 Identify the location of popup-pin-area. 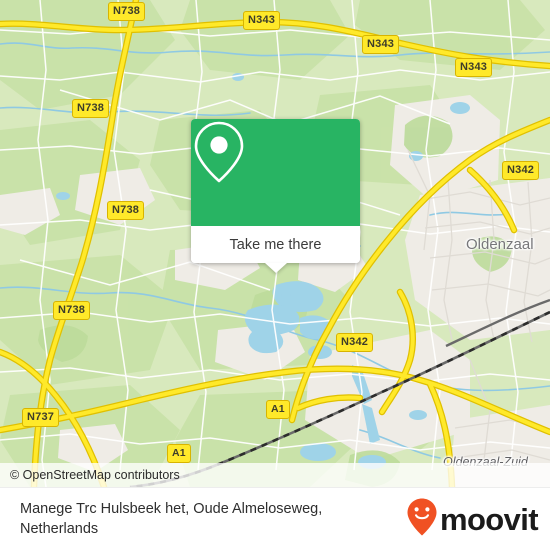
(275, 172).